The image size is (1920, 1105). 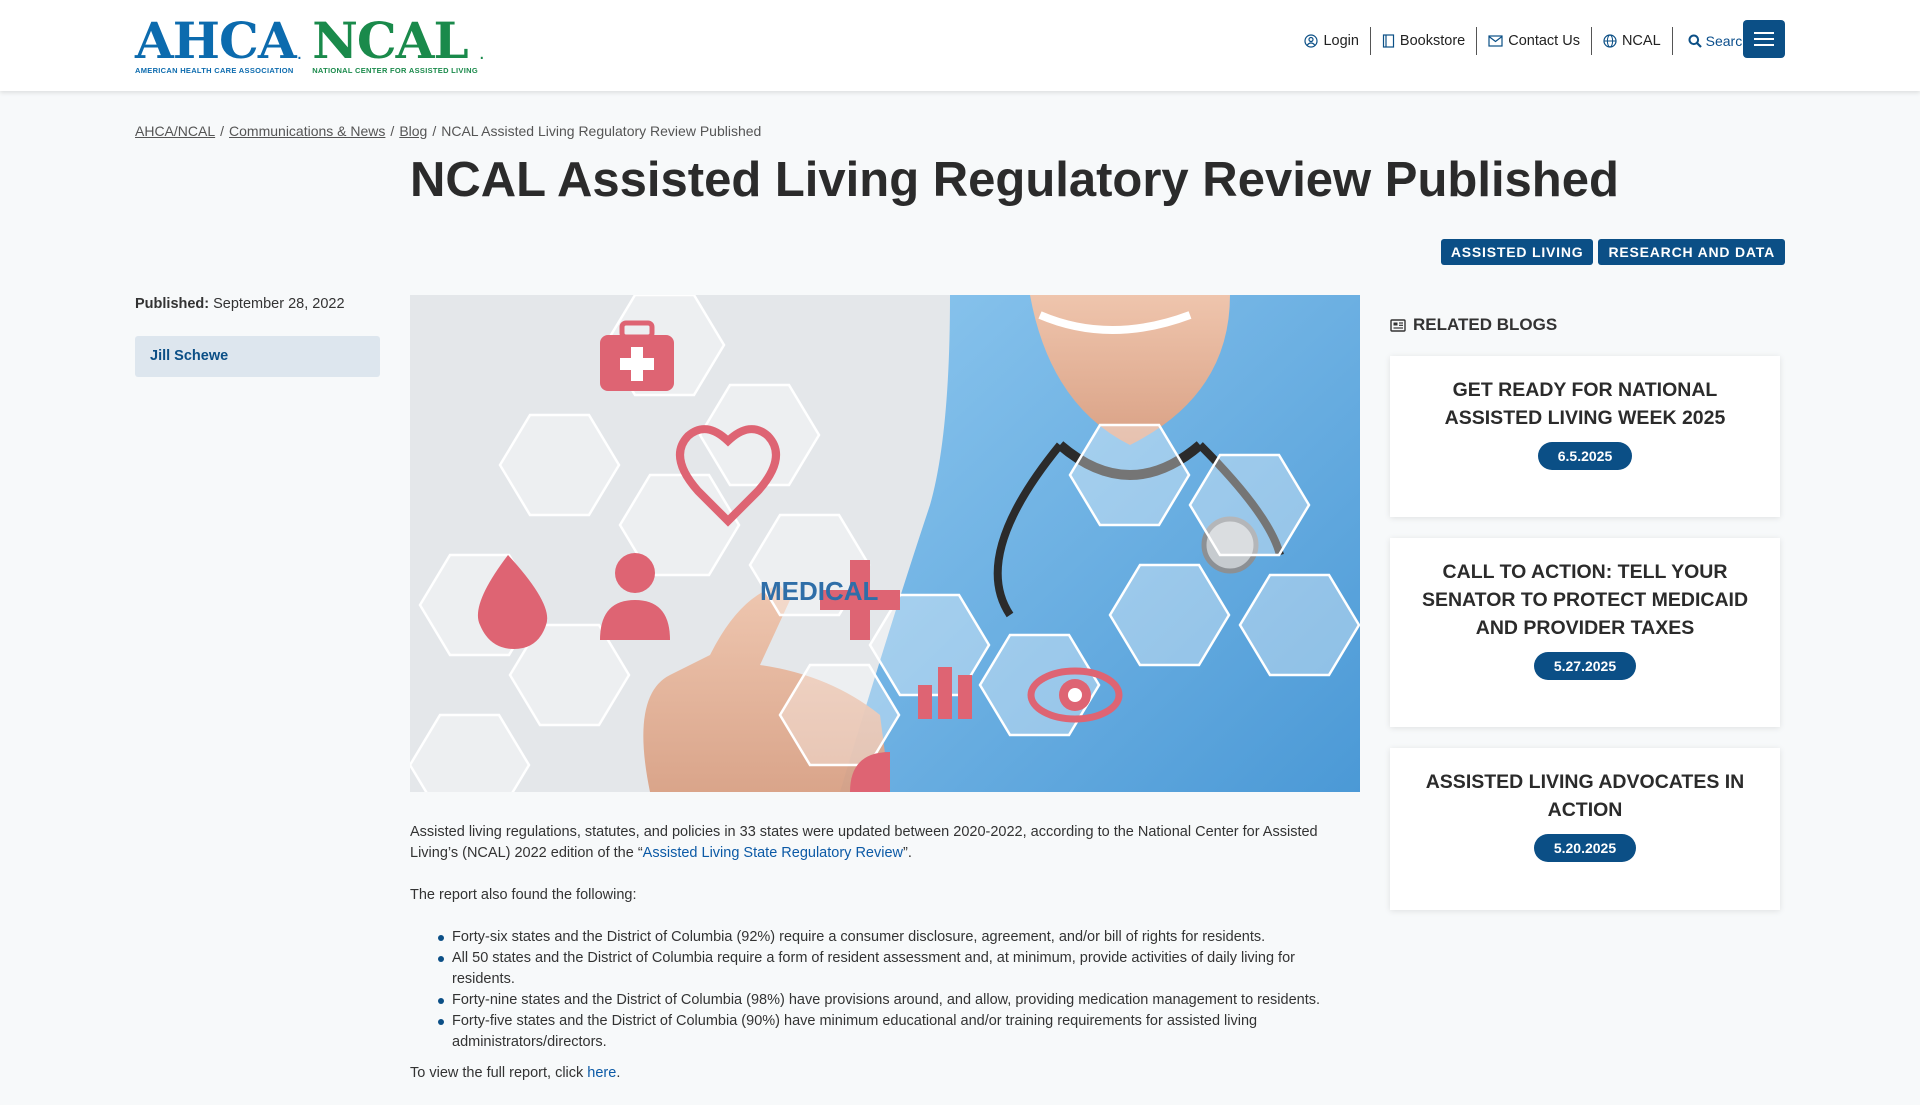 I want to click on user-circle-icon, so click(x=1311, y=41).